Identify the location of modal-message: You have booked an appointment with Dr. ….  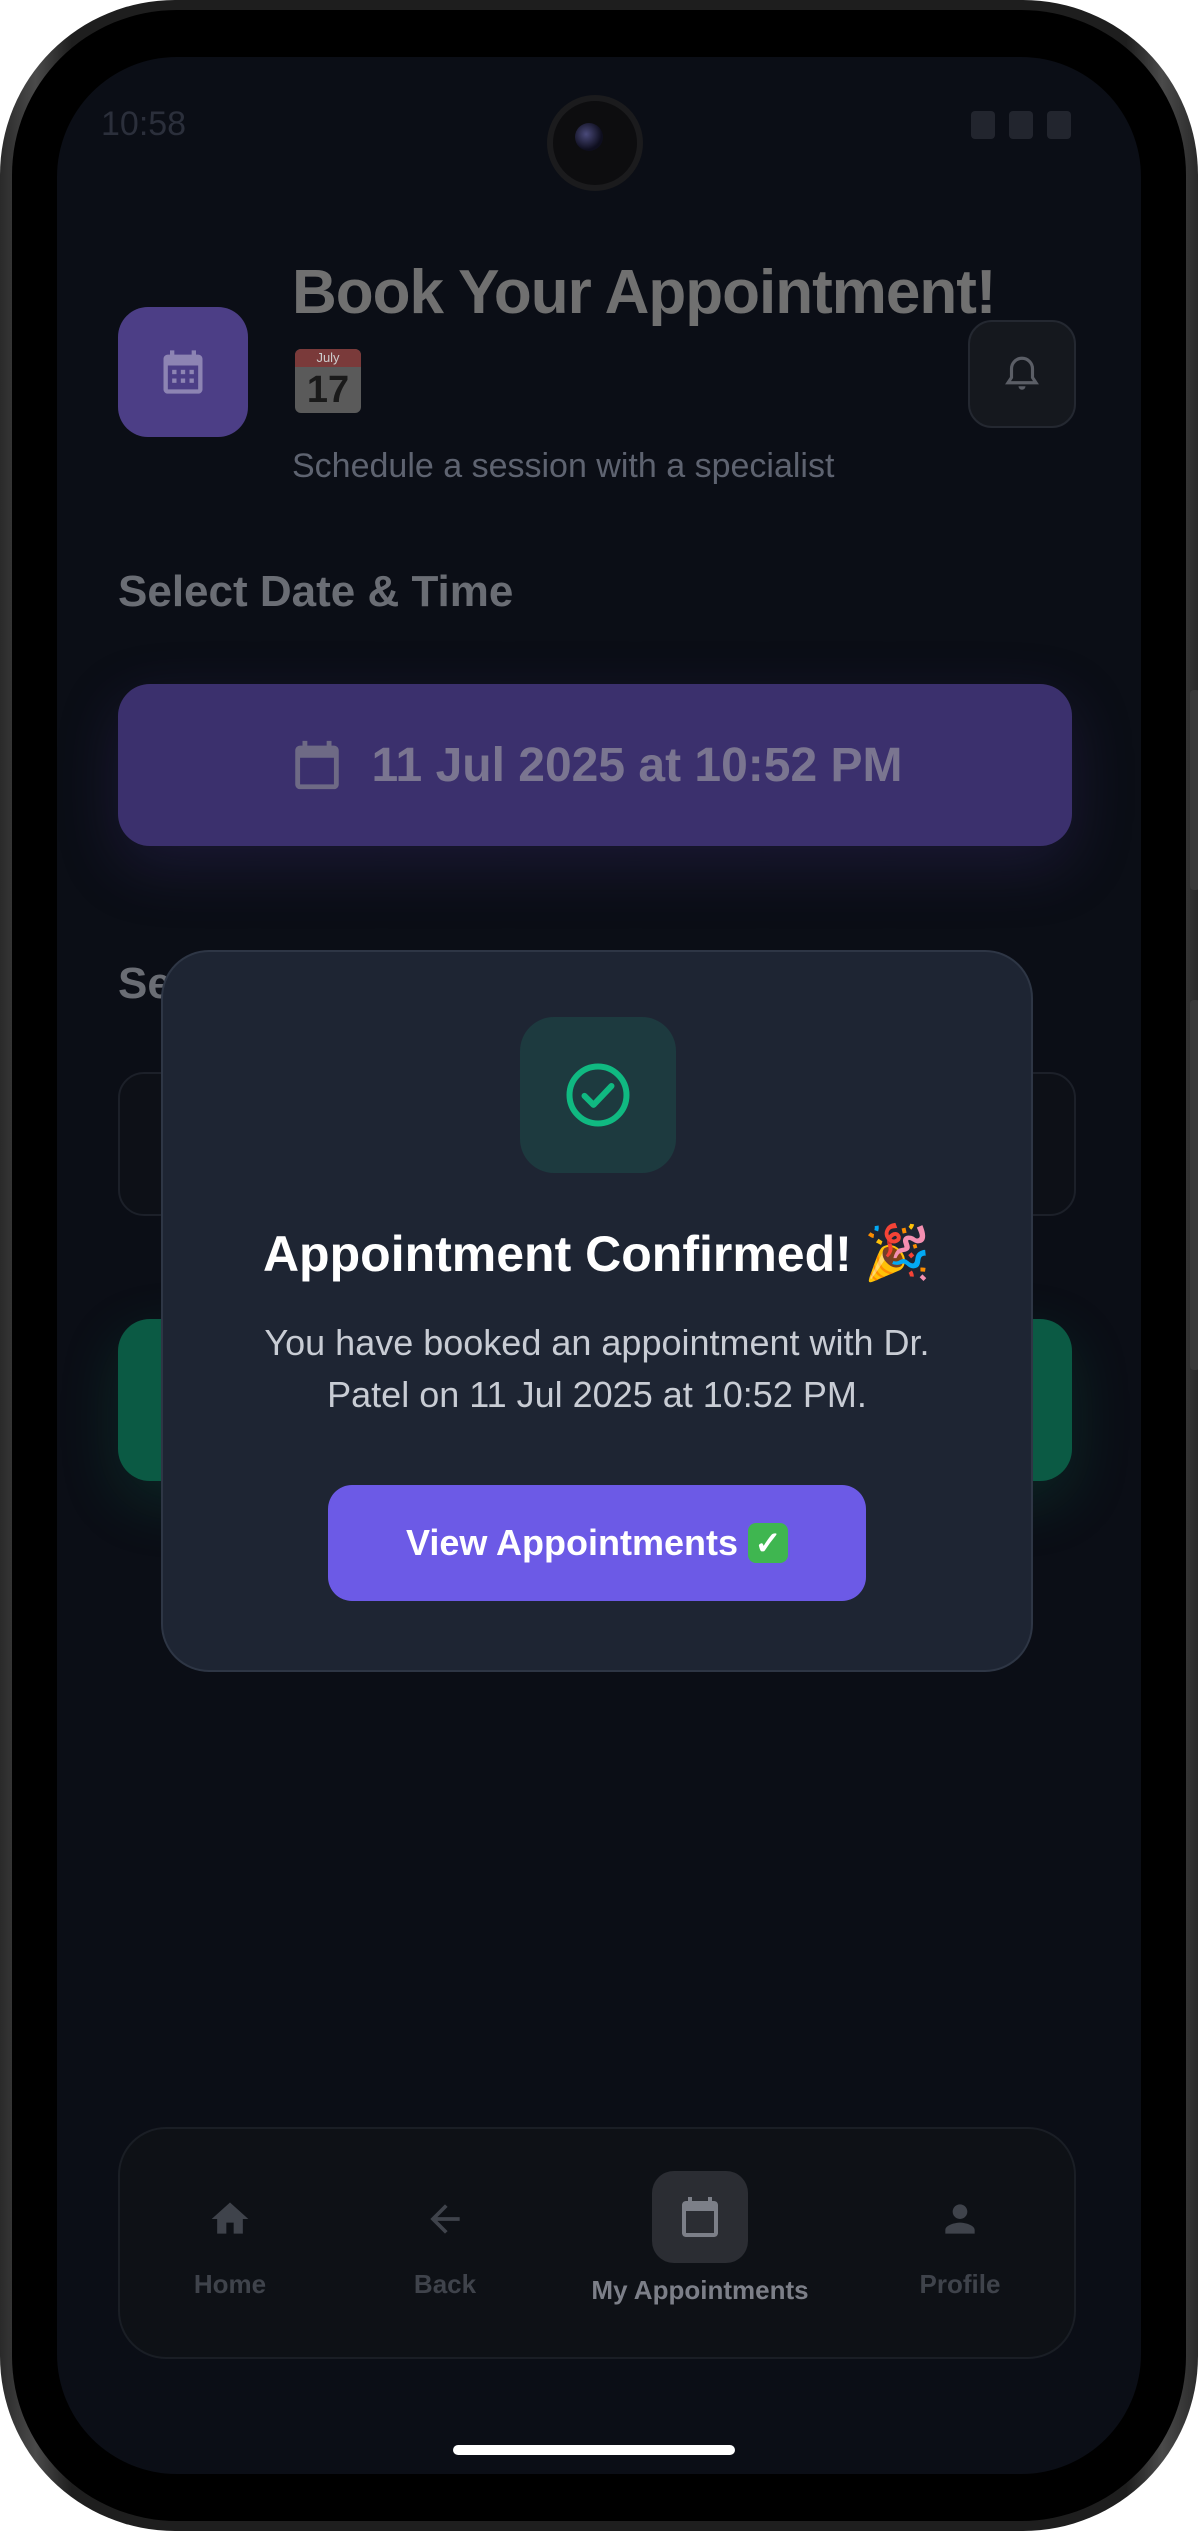
(597, 1368).